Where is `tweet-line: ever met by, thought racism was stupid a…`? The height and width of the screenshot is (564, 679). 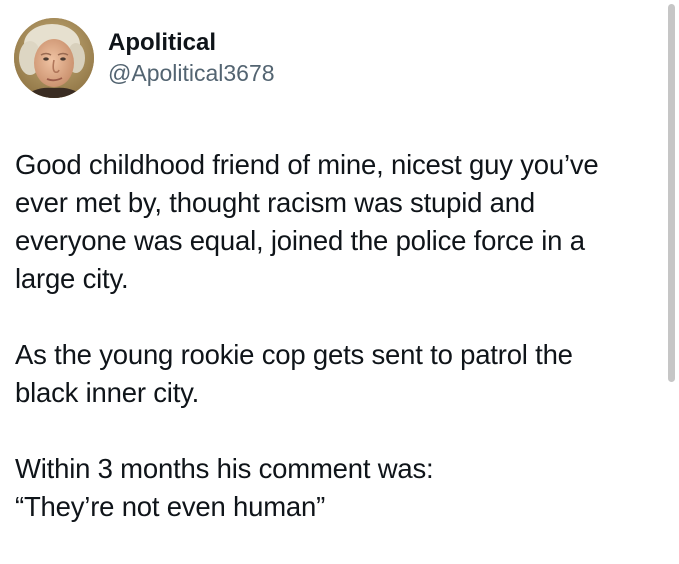
tweet-line: ever met by, thought racism was stupid a… is located at coordinates (275, 202).